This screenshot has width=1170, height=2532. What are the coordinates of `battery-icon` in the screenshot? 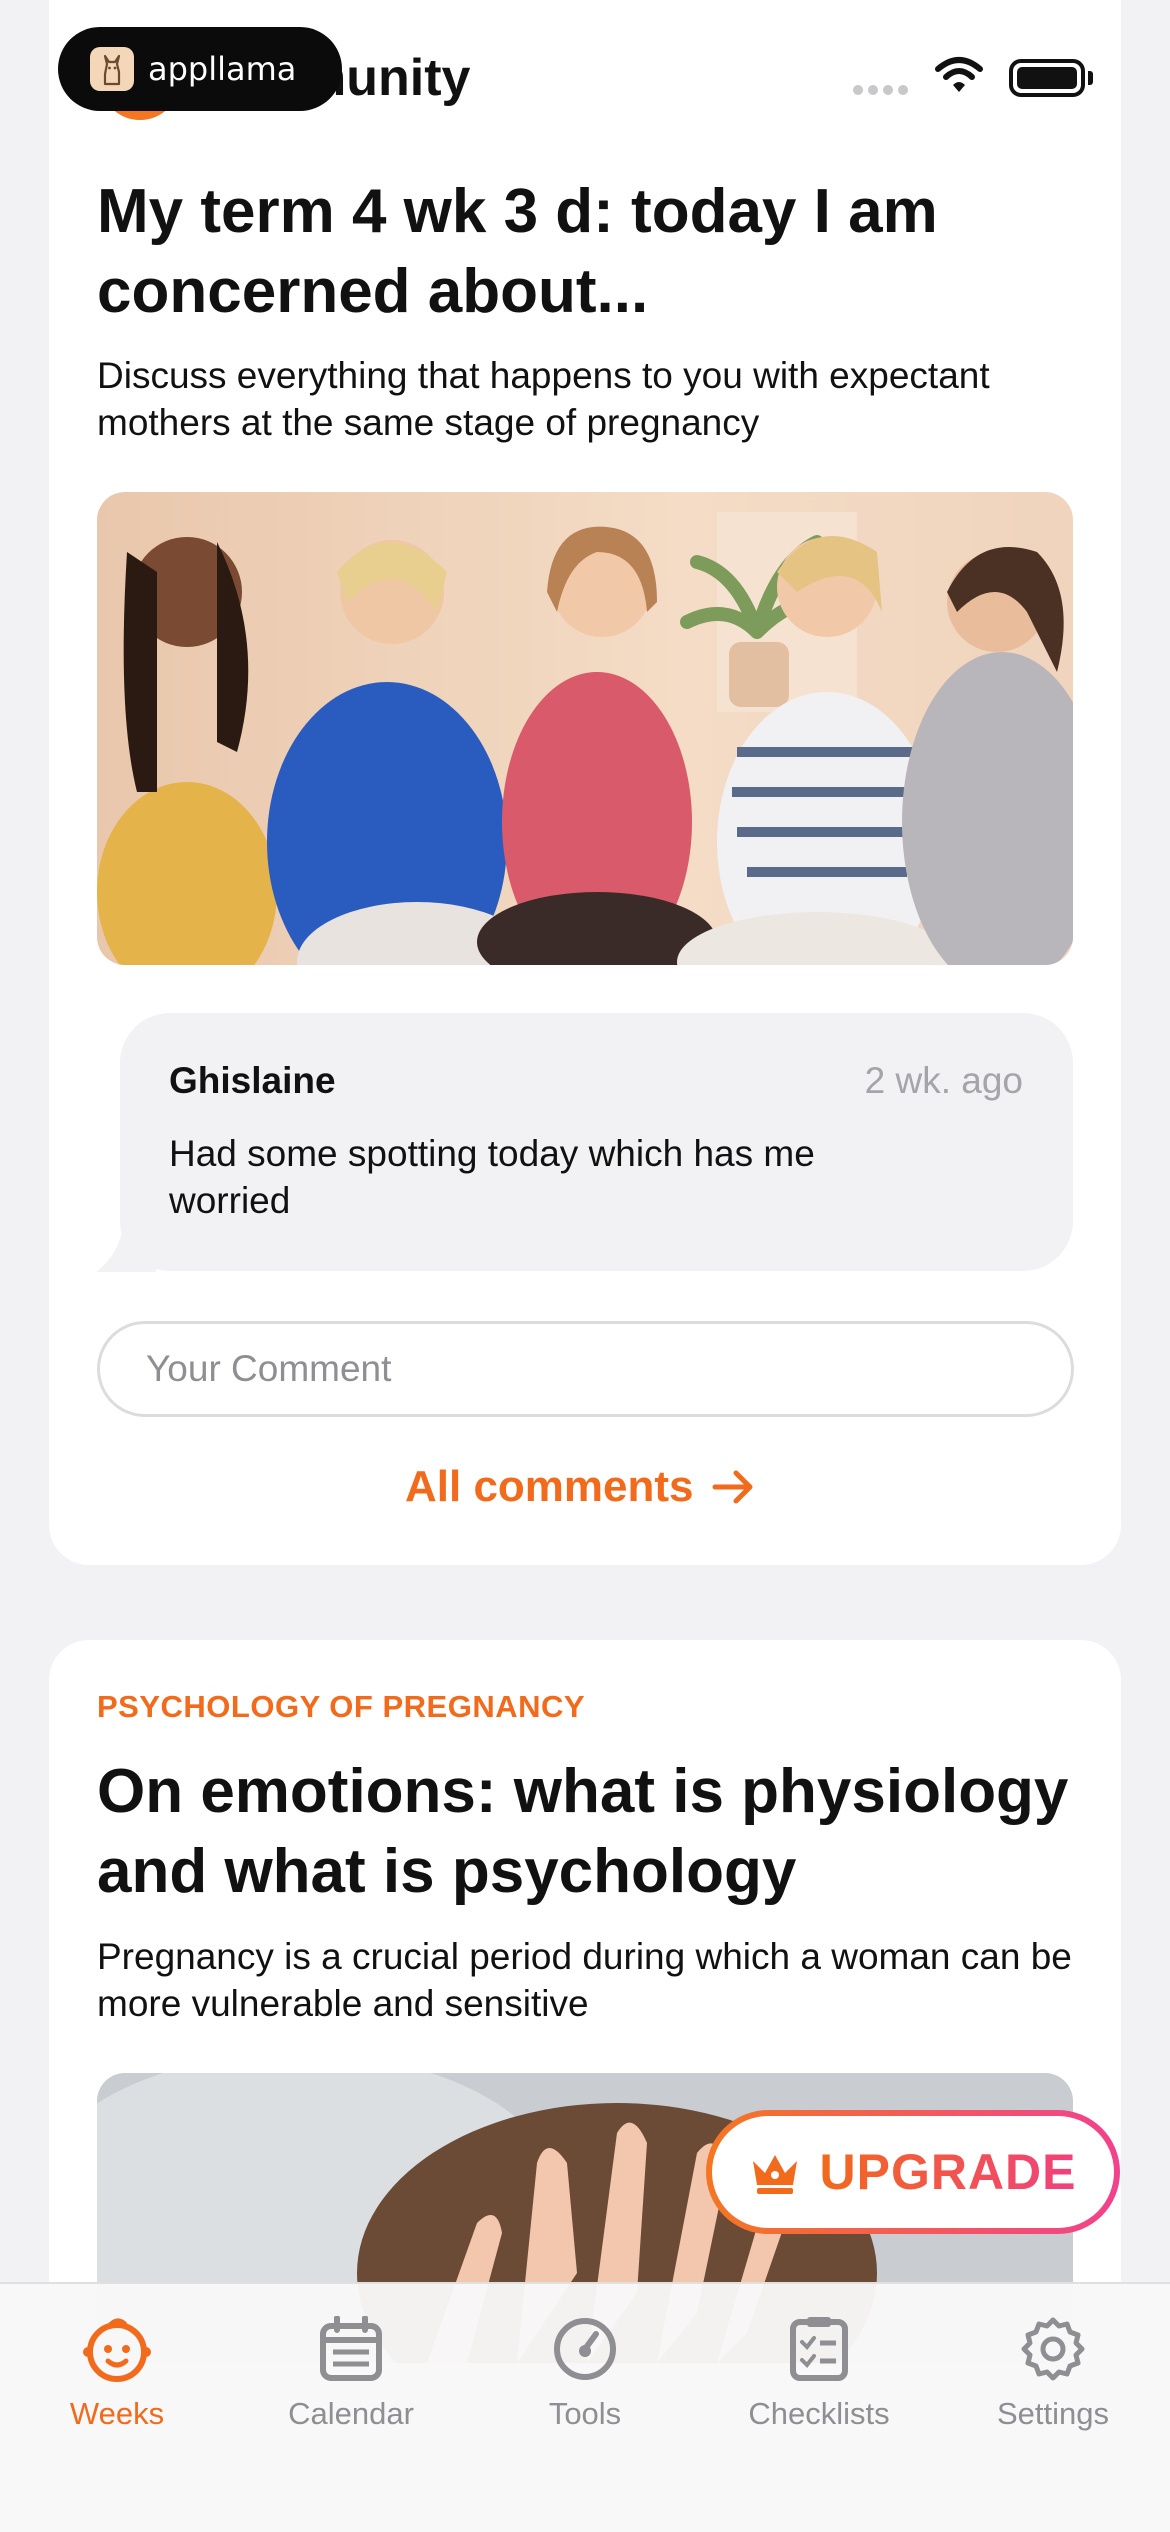 It's located at (1047, 78).